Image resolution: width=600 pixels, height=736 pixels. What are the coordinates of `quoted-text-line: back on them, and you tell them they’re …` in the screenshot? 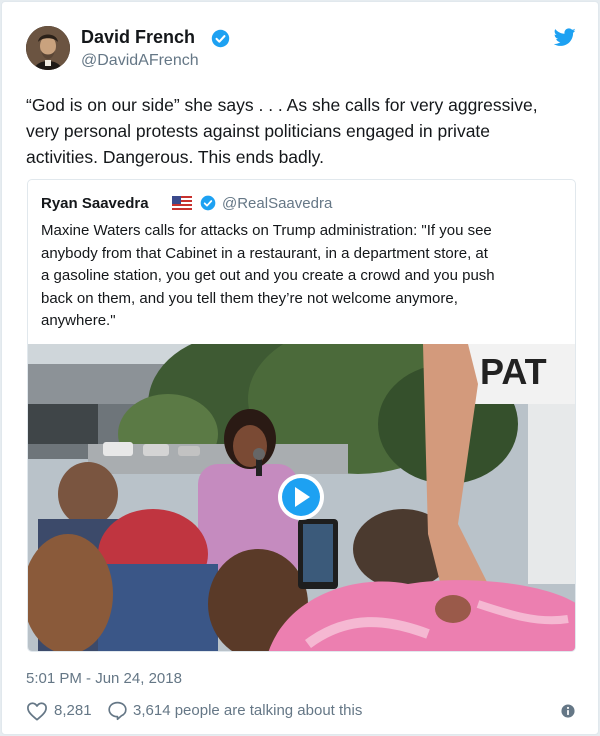 It's located at (249, 298).